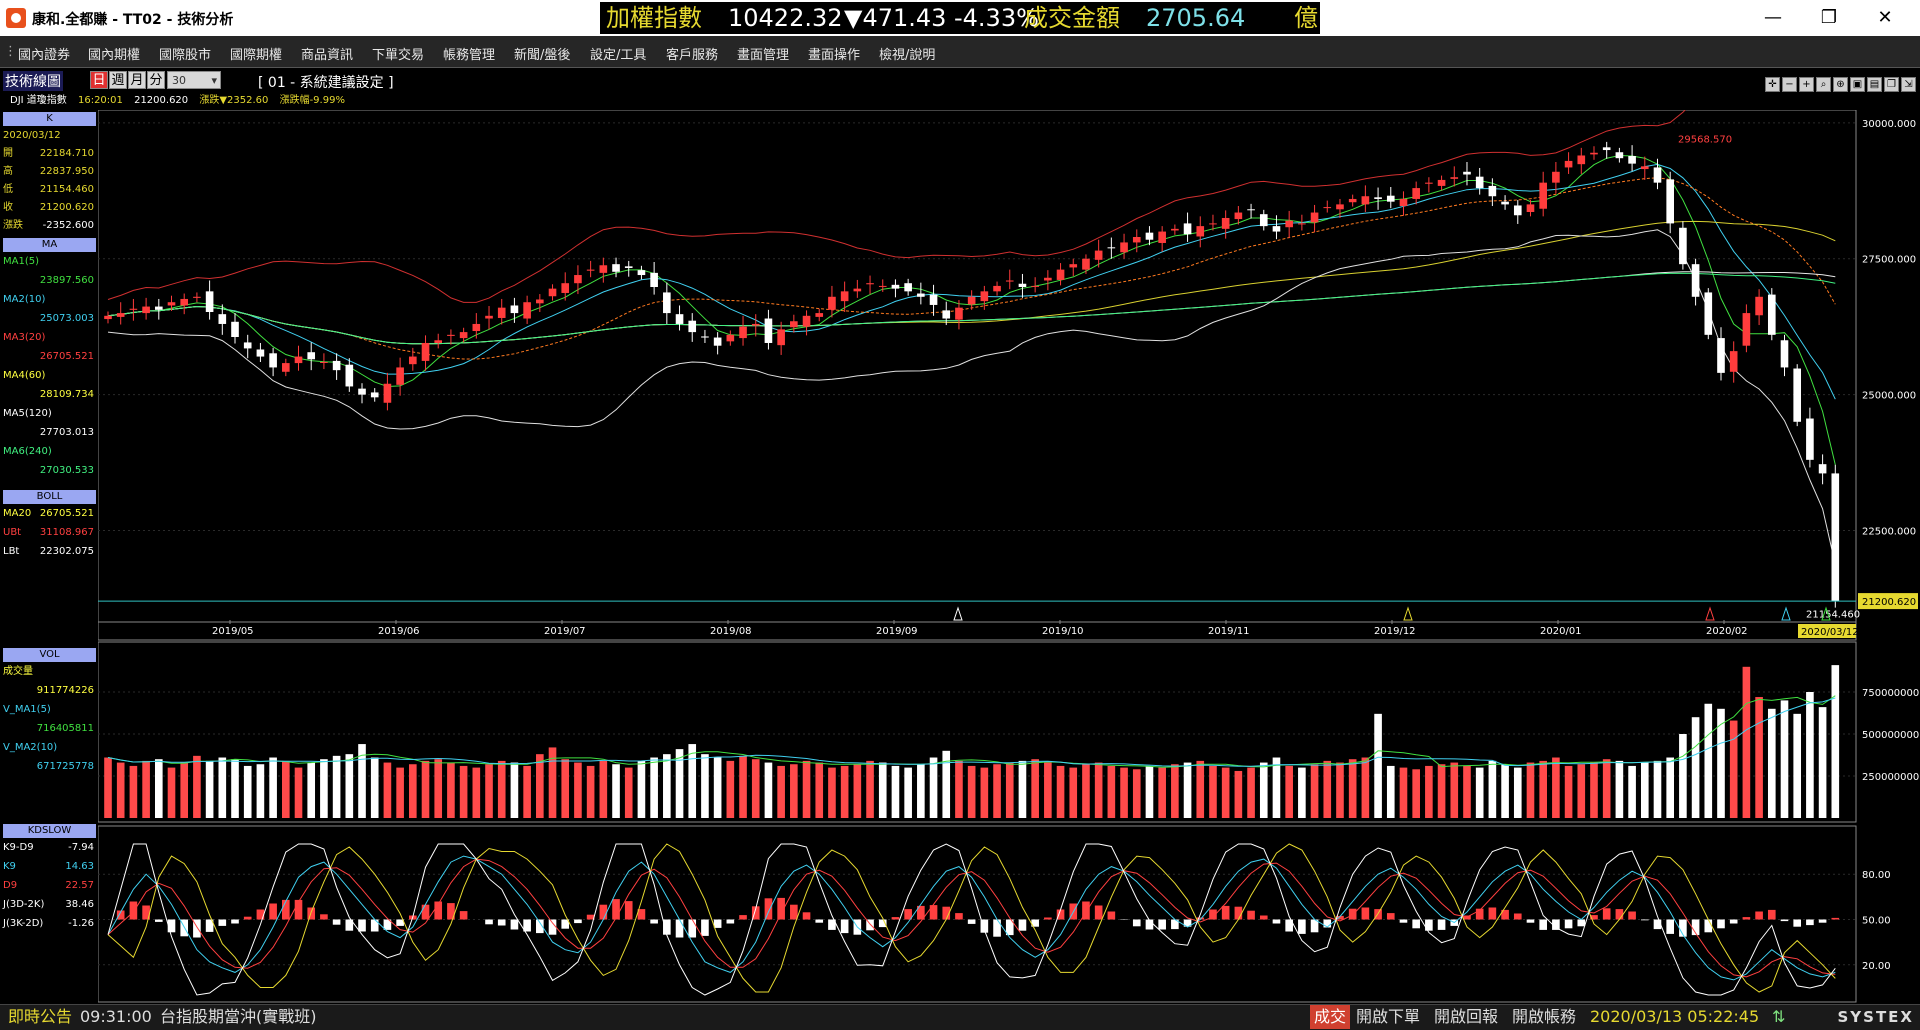 The image size is (1920, 1030). Describe the element at coordinates (1885, 18) in the screenshot. I see `close-button: ✕` at that location.